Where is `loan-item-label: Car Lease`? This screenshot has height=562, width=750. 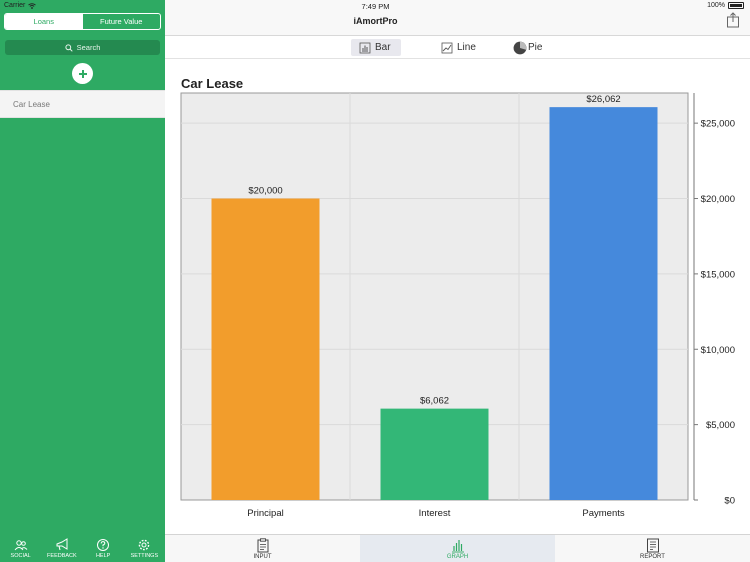
loan-item-label: Car Lease is located at coordinates (31, 104).